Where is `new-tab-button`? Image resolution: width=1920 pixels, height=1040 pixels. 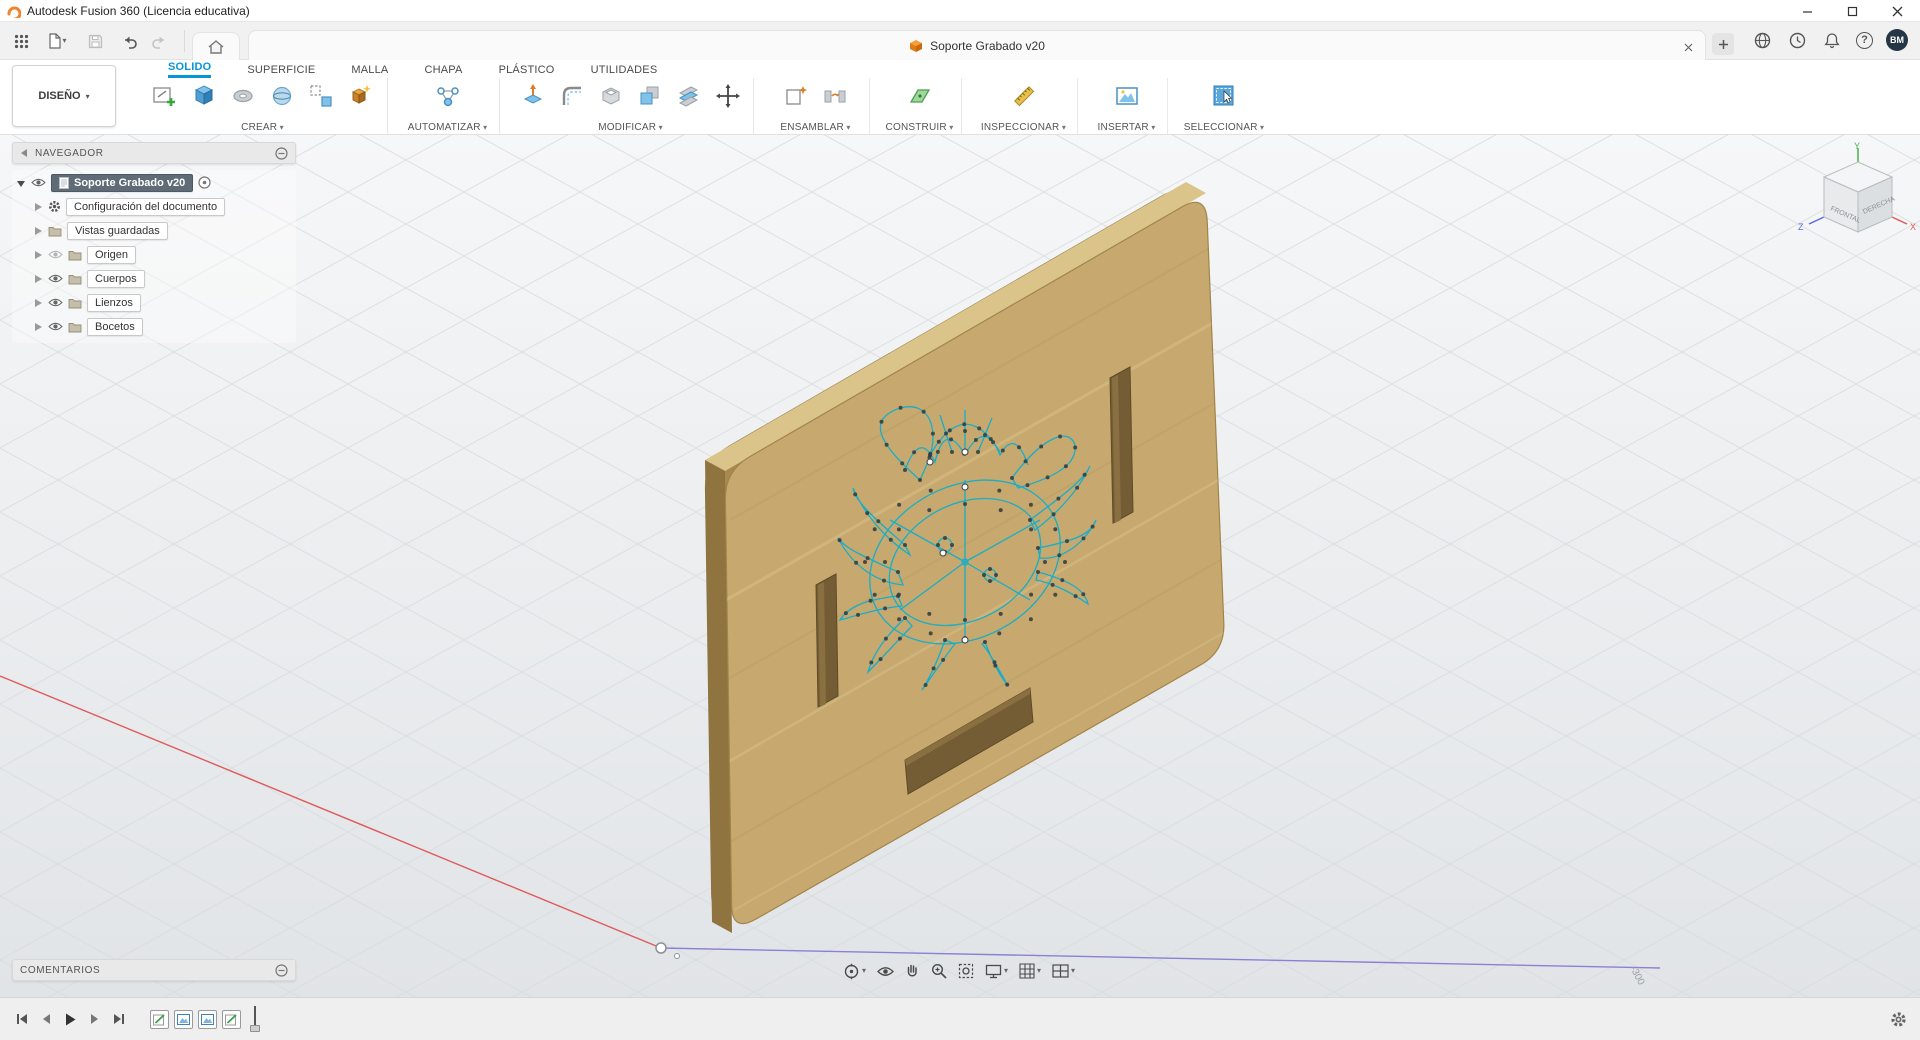
new-tab-button is located at coordinates (1723, 44).